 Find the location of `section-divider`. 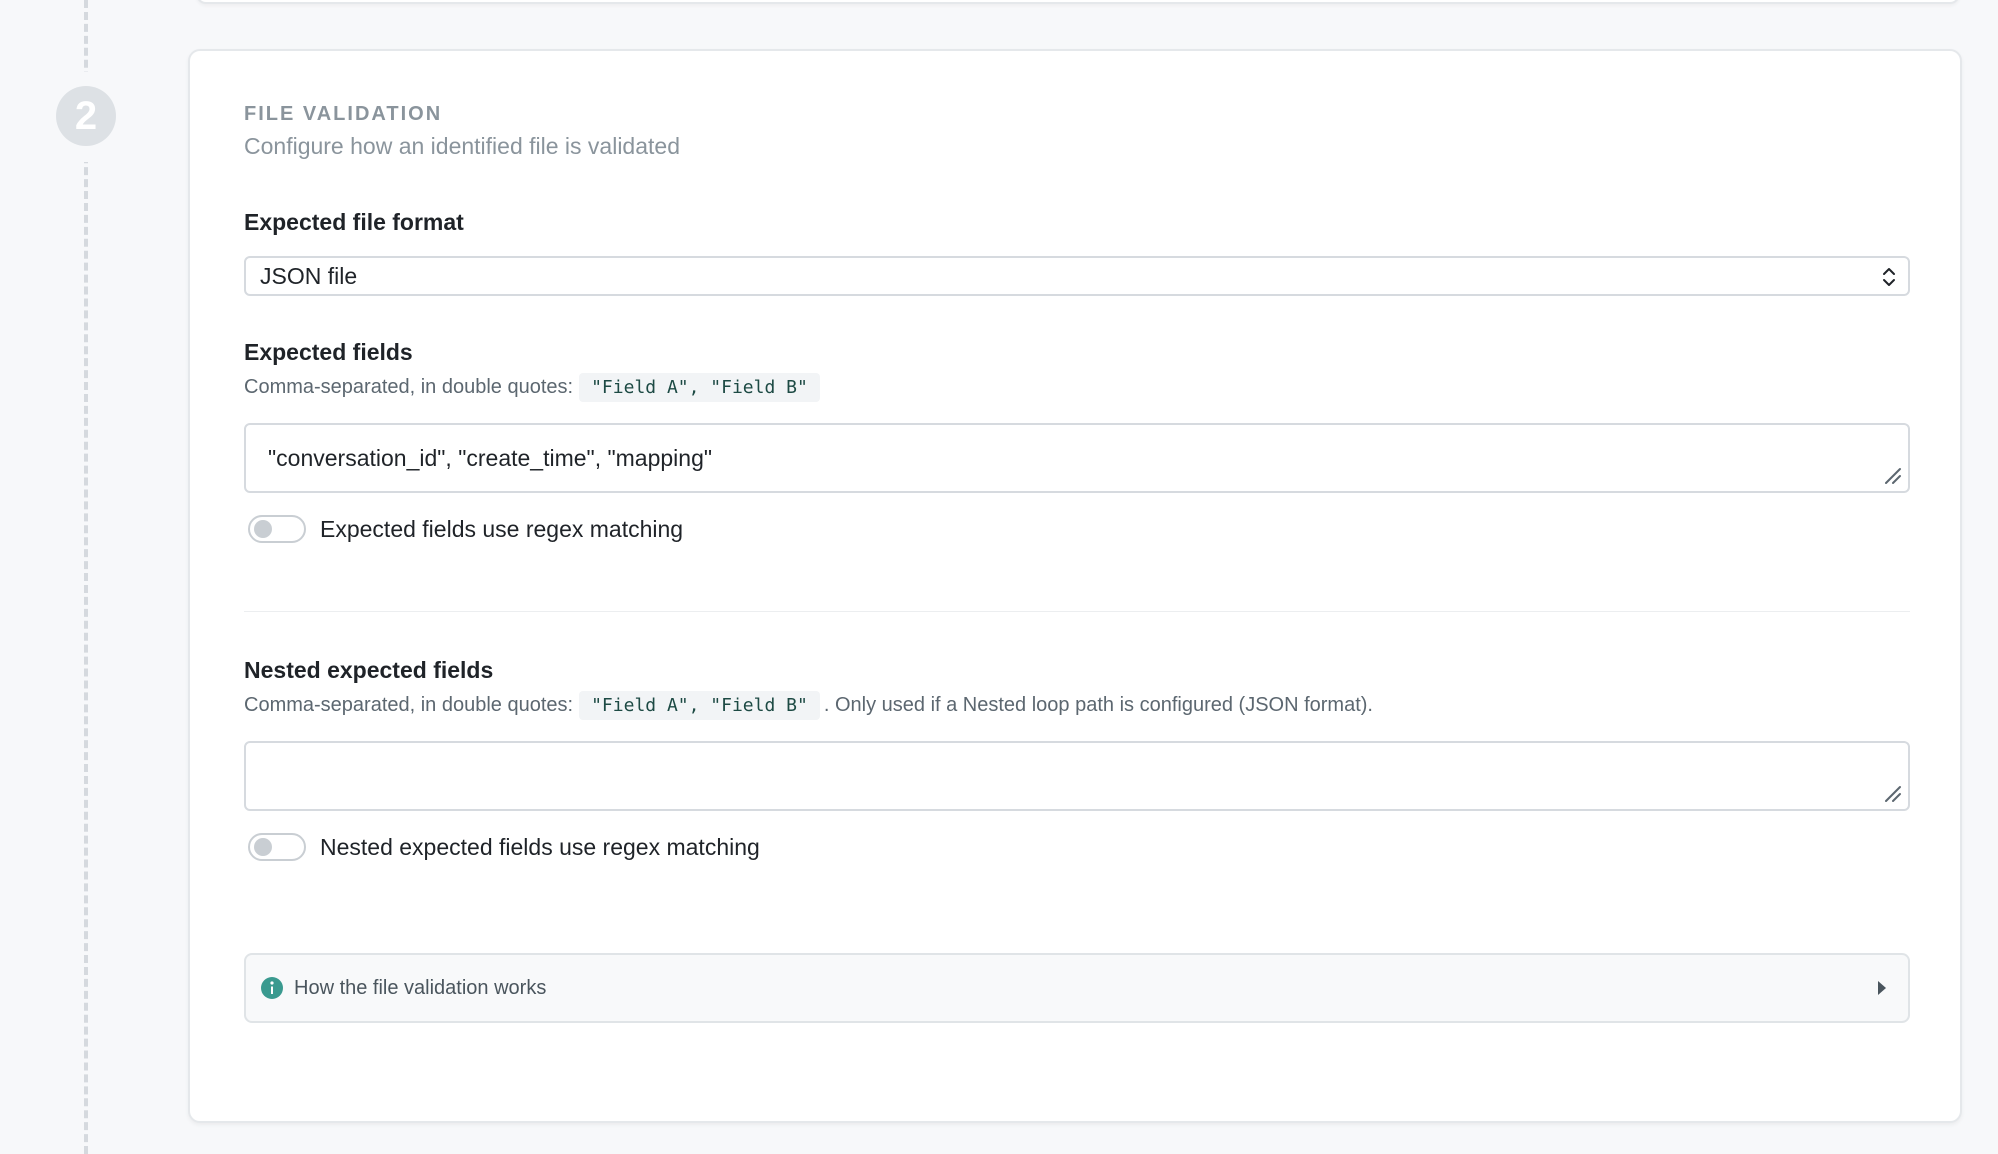

section-divider is located at coordinates (1077, 611).